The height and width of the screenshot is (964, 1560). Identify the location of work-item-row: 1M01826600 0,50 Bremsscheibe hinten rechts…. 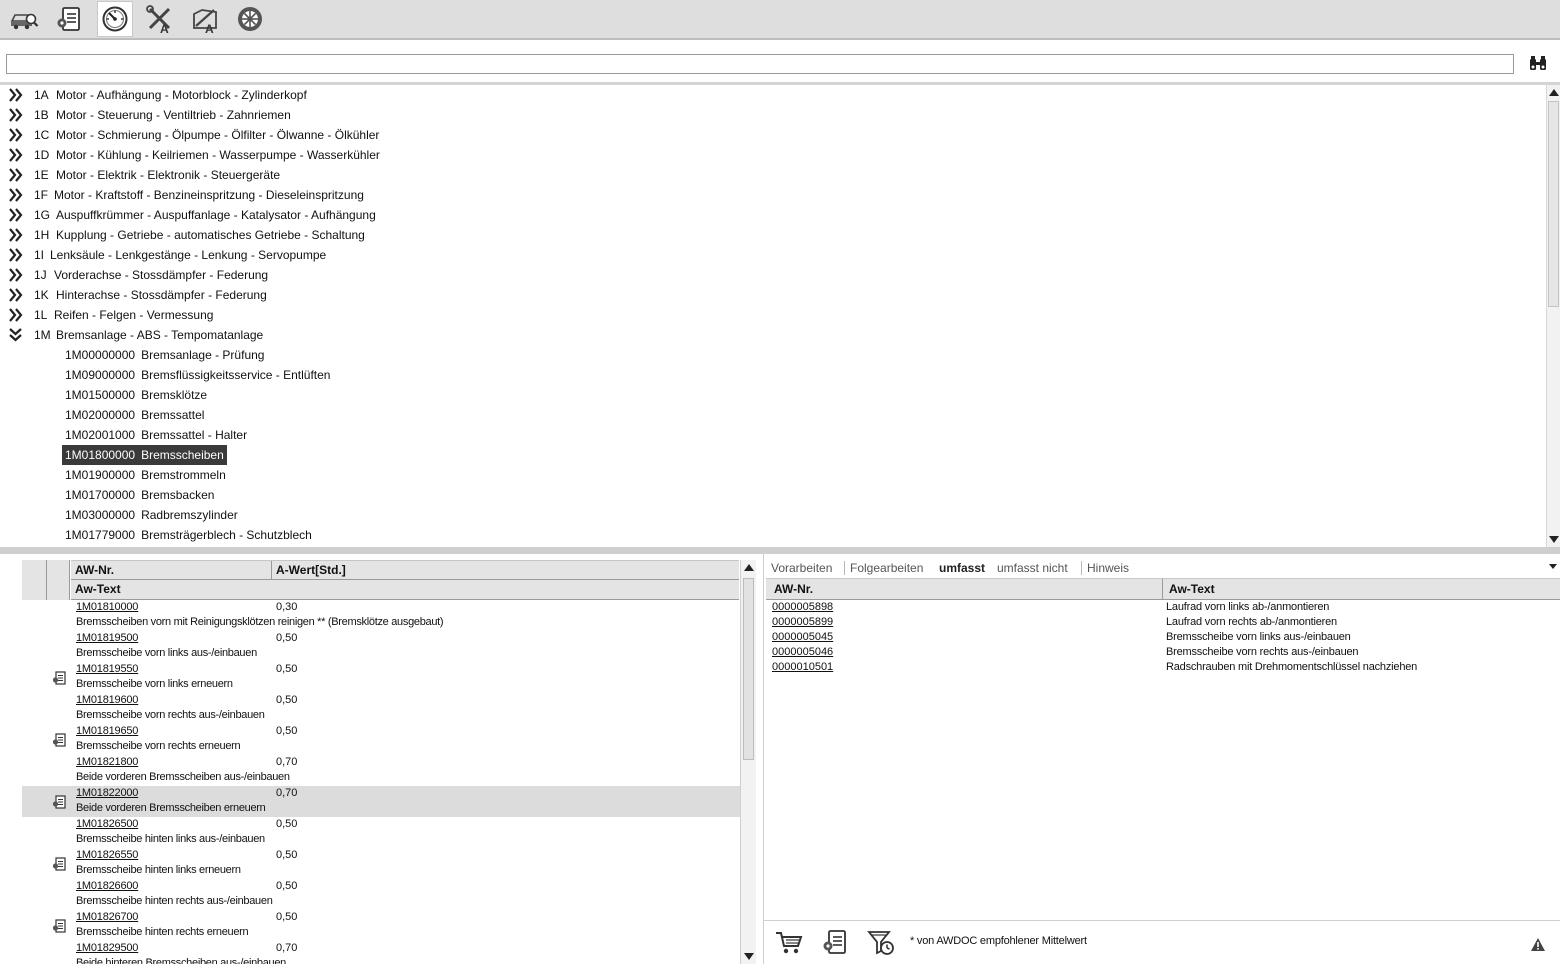
(381, 894).